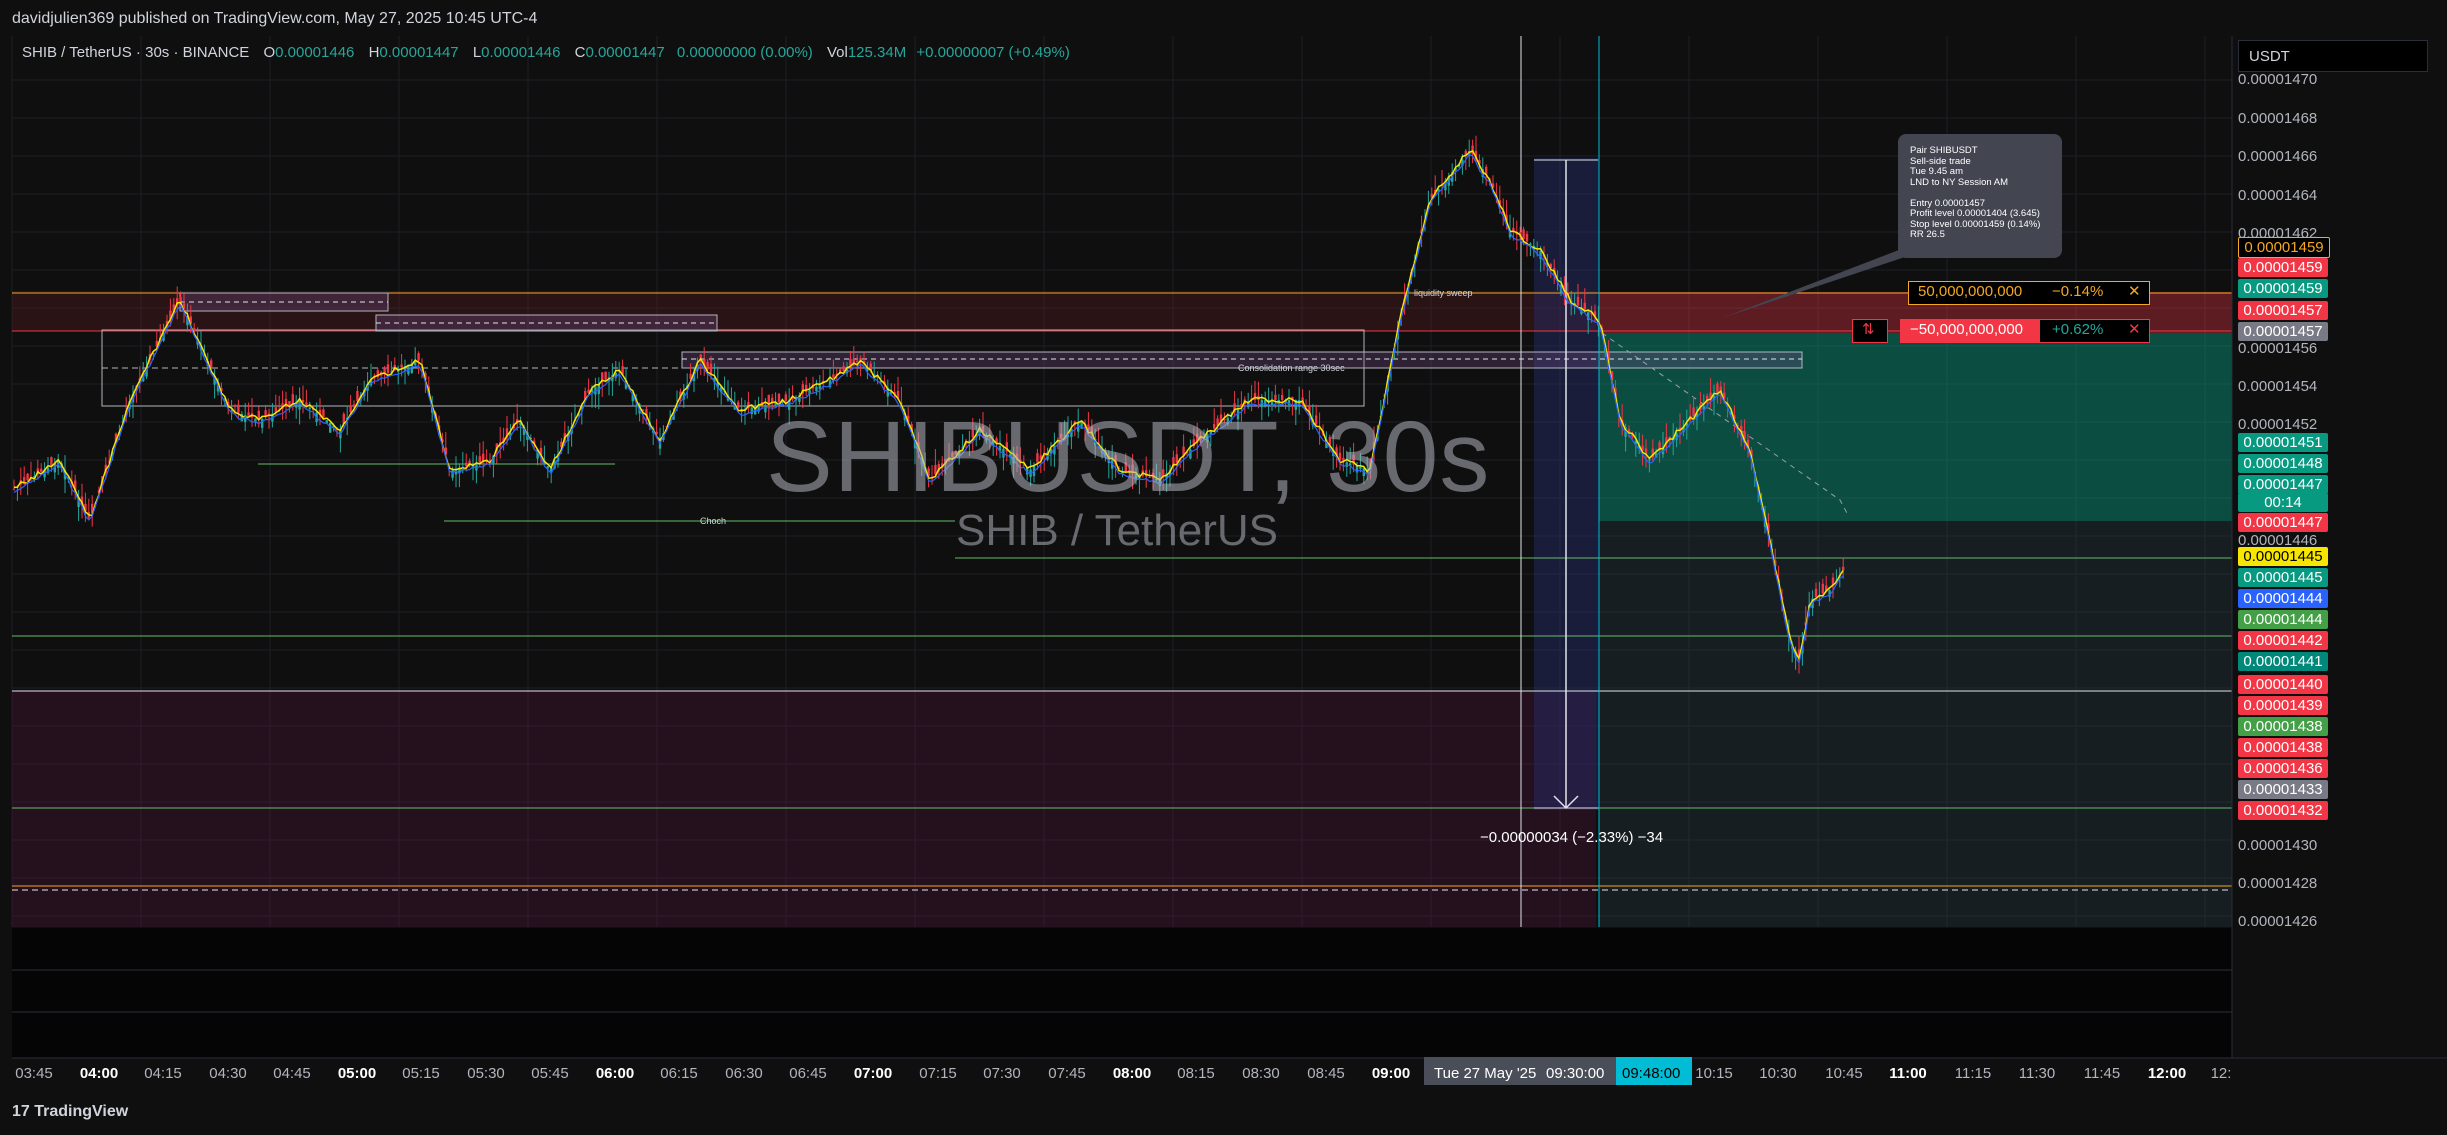 This screenshot has height=1135, width=2447. What do you see at coordinates (486, 1073) in the screenshot?
I see `time-tick: 05:30` at bounding box center [486, 1073].